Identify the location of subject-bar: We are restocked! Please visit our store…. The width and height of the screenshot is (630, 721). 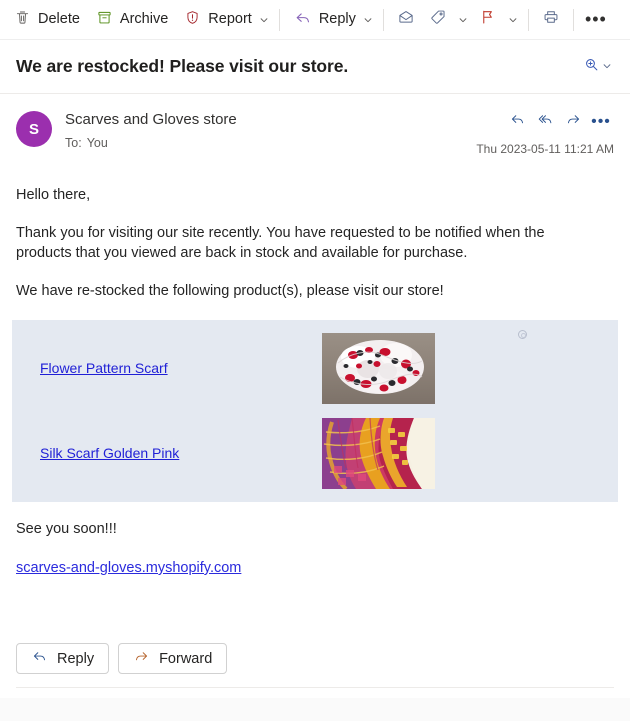
(315, 67).